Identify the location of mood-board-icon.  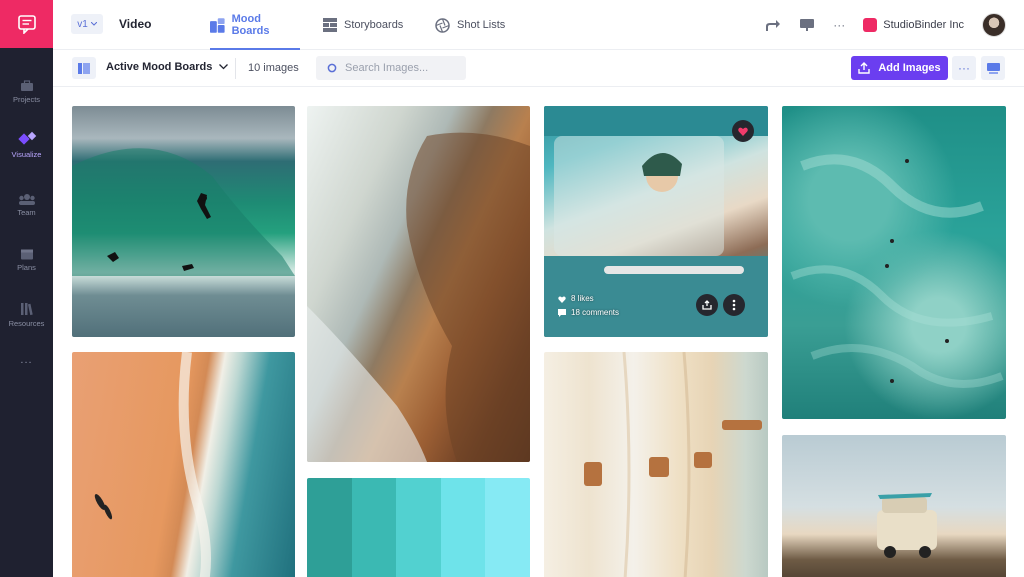
(217, 25).